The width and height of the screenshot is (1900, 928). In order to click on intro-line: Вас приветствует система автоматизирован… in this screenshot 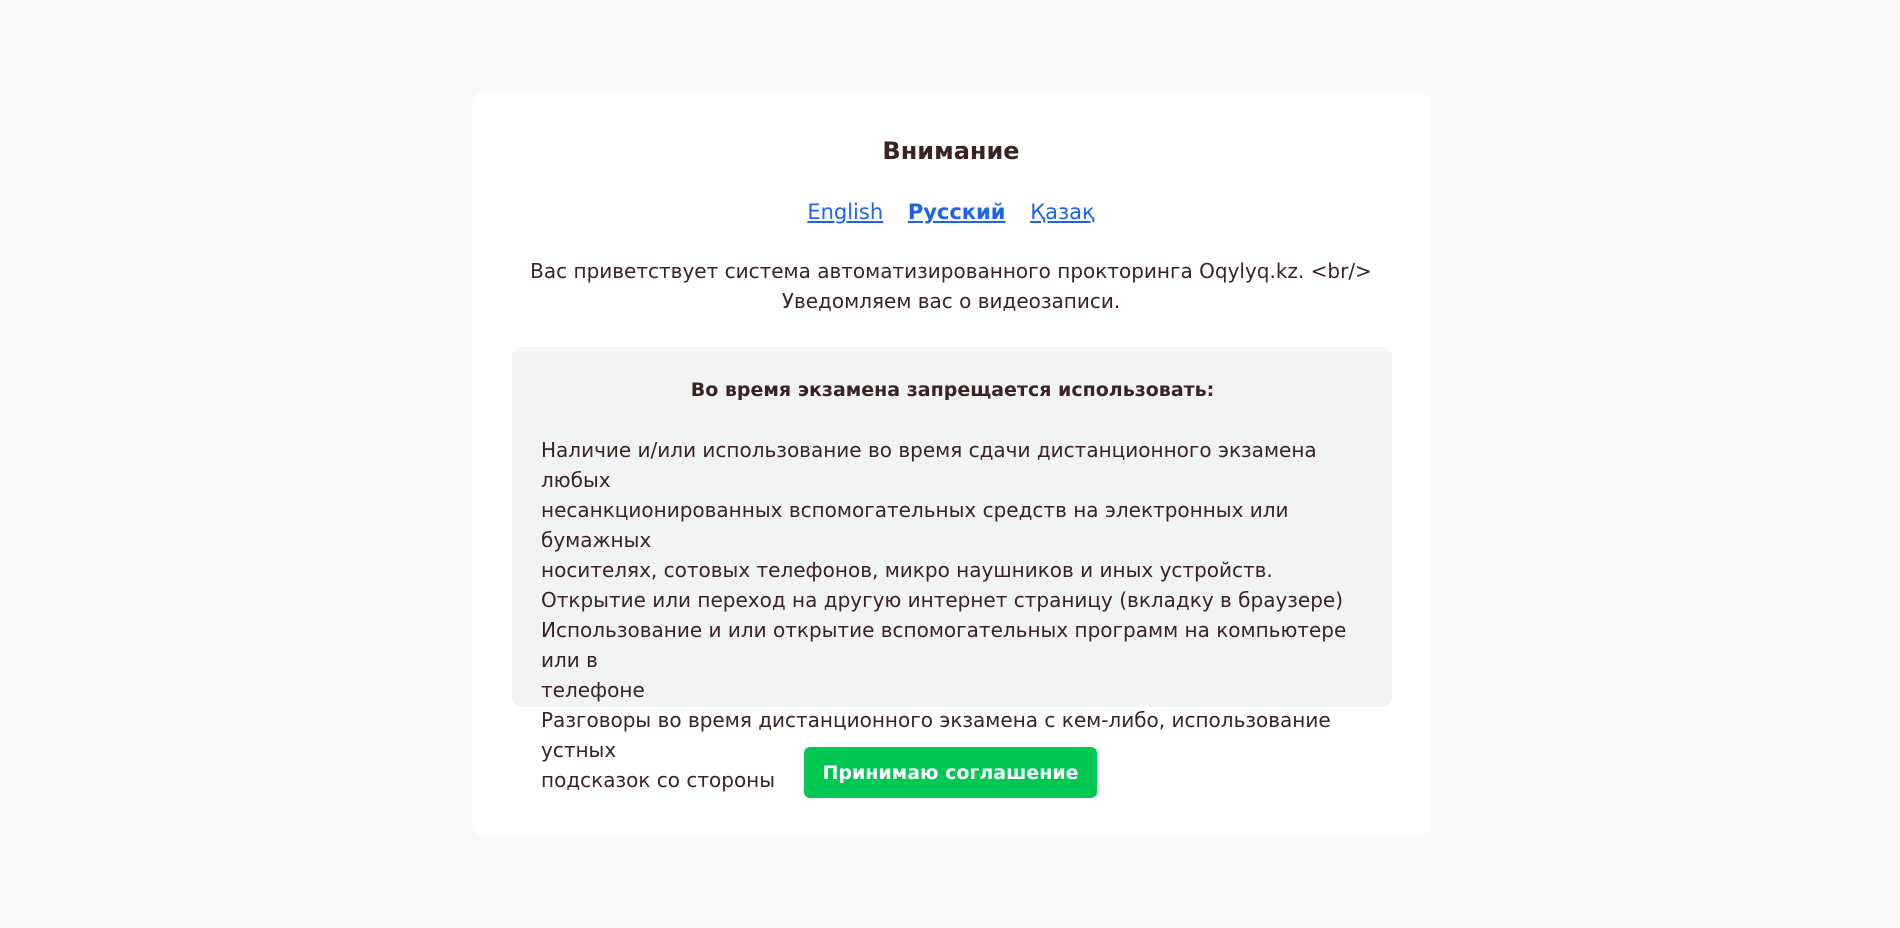, I will do `click(951, 271)`.